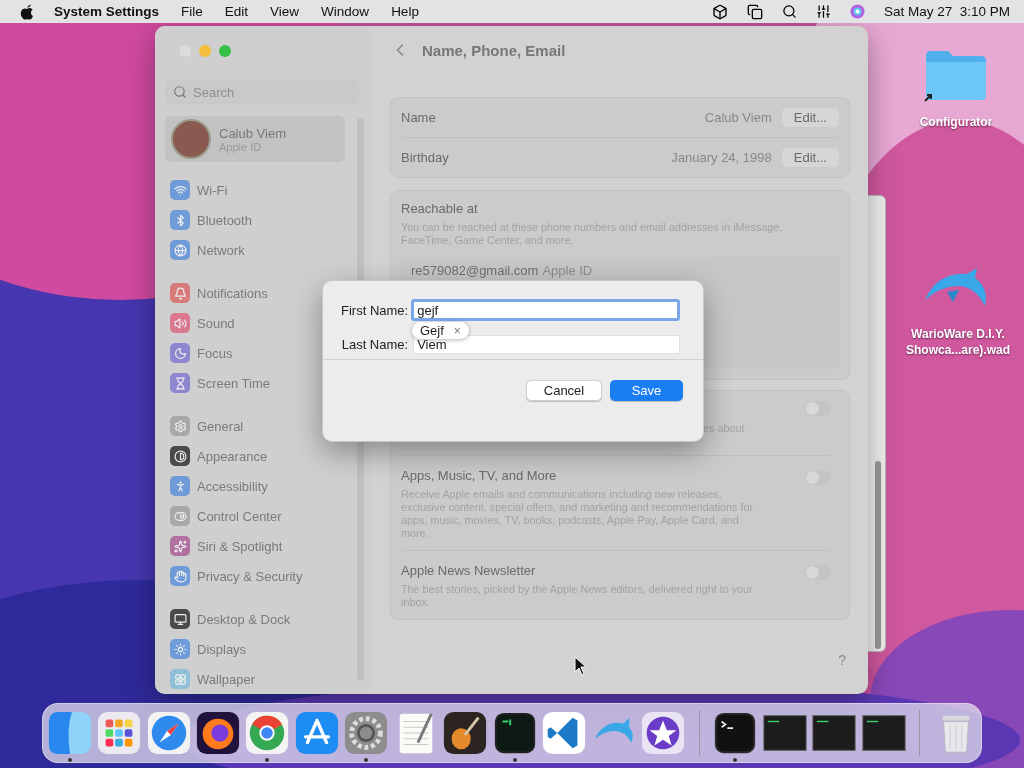 The image size is (1024, 768). Describe the element at coordinates (738, 117) in the screenshot. I see `field-value: Calub Viem` at that location.